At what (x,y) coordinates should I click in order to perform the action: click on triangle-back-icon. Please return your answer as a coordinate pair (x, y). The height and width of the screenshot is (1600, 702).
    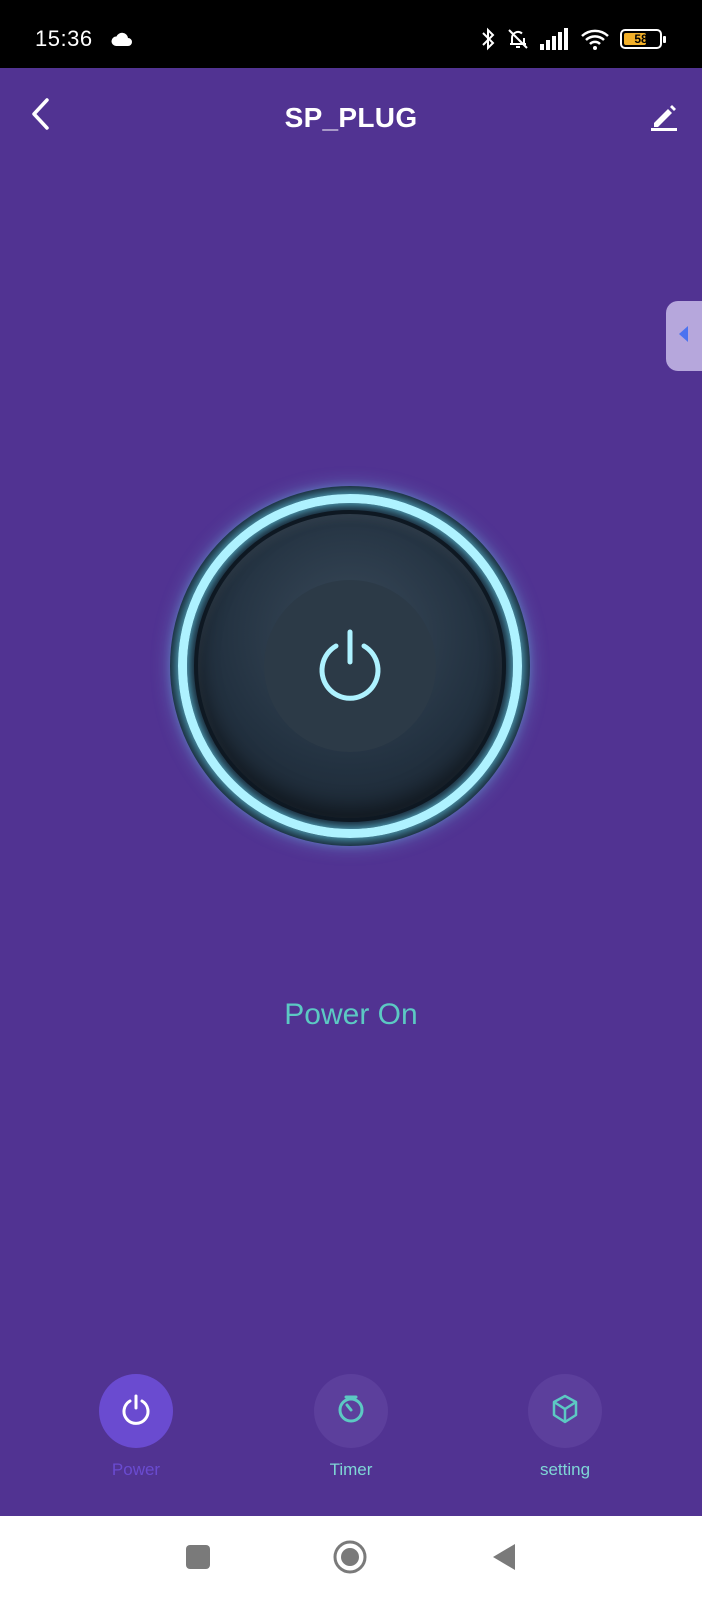
    Looking at the image, I should click on (504, 1559).